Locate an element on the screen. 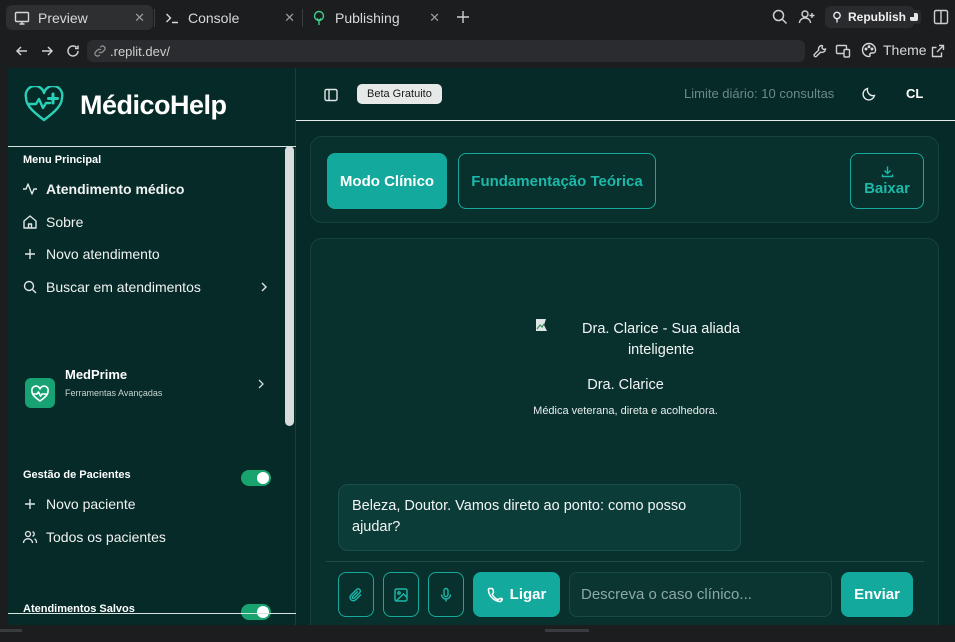 This screenshot has width=955, height=642. medprime-heart-icon is located at coordinates (40, 393).